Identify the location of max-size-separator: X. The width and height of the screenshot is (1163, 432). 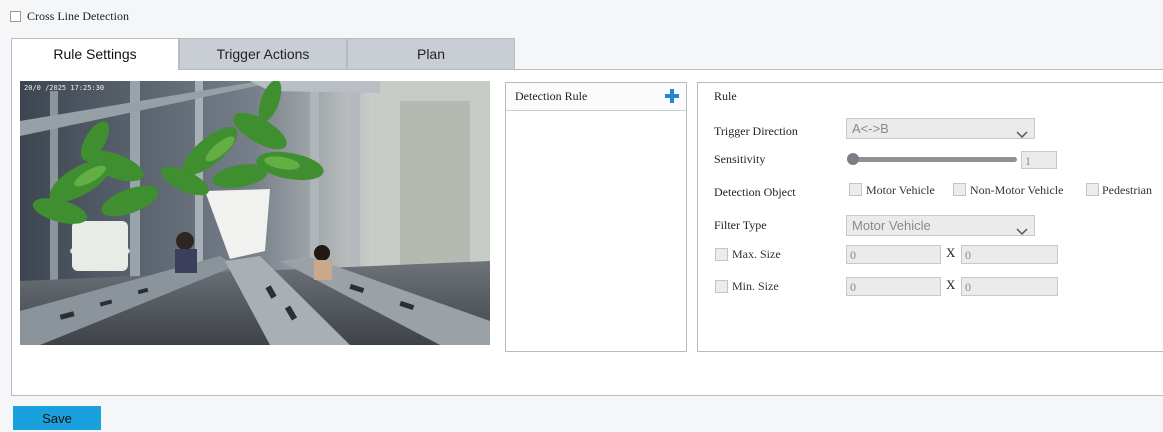
(951, 252).